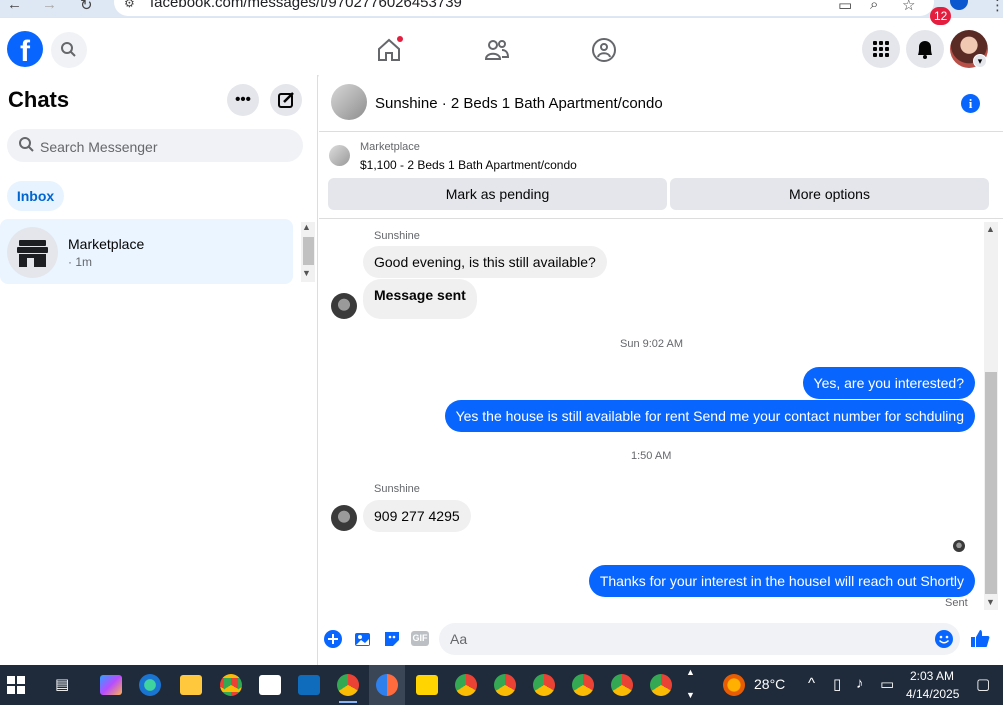  I want to click on chat-options-button: •••, so click(243, 100).